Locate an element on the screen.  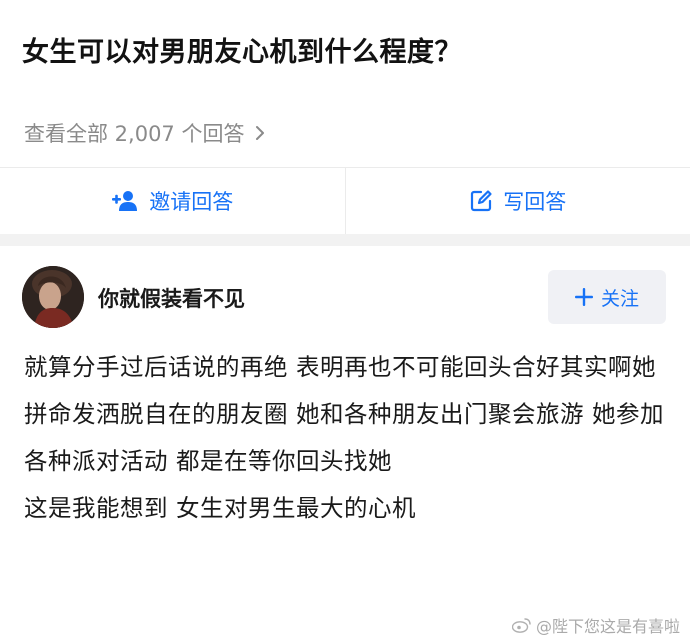
section-separator is located at coordinates (345, 240).